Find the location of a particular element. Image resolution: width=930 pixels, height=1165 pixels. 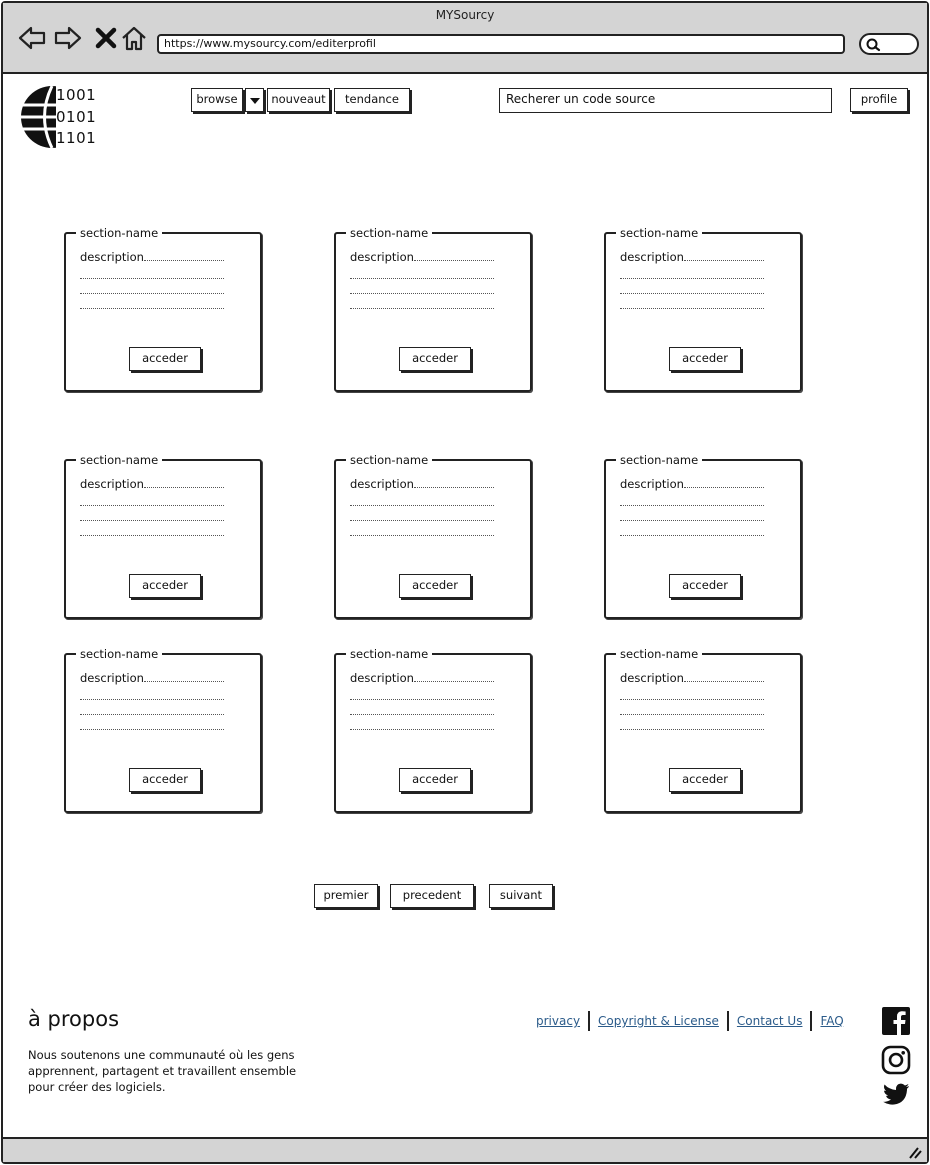

window-title: MYSourcy is located at coordinates (465, 15).